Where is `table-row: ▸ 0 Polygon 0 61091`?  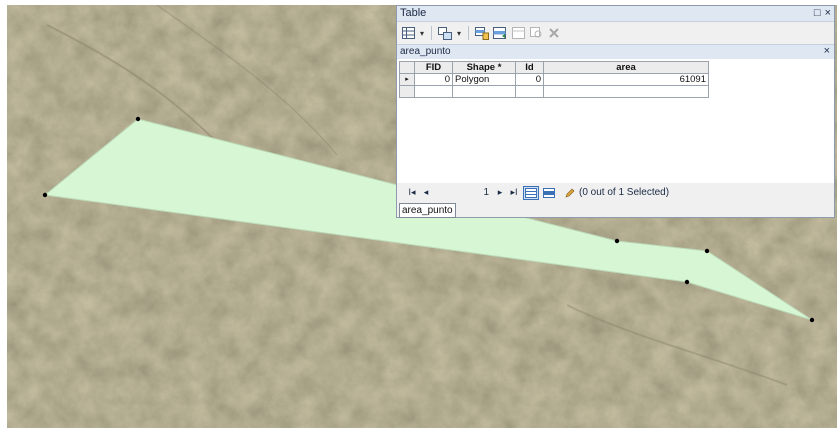 table-row: ▸ 0 Polygon 0 61091 is located at coordinates (554, 79).